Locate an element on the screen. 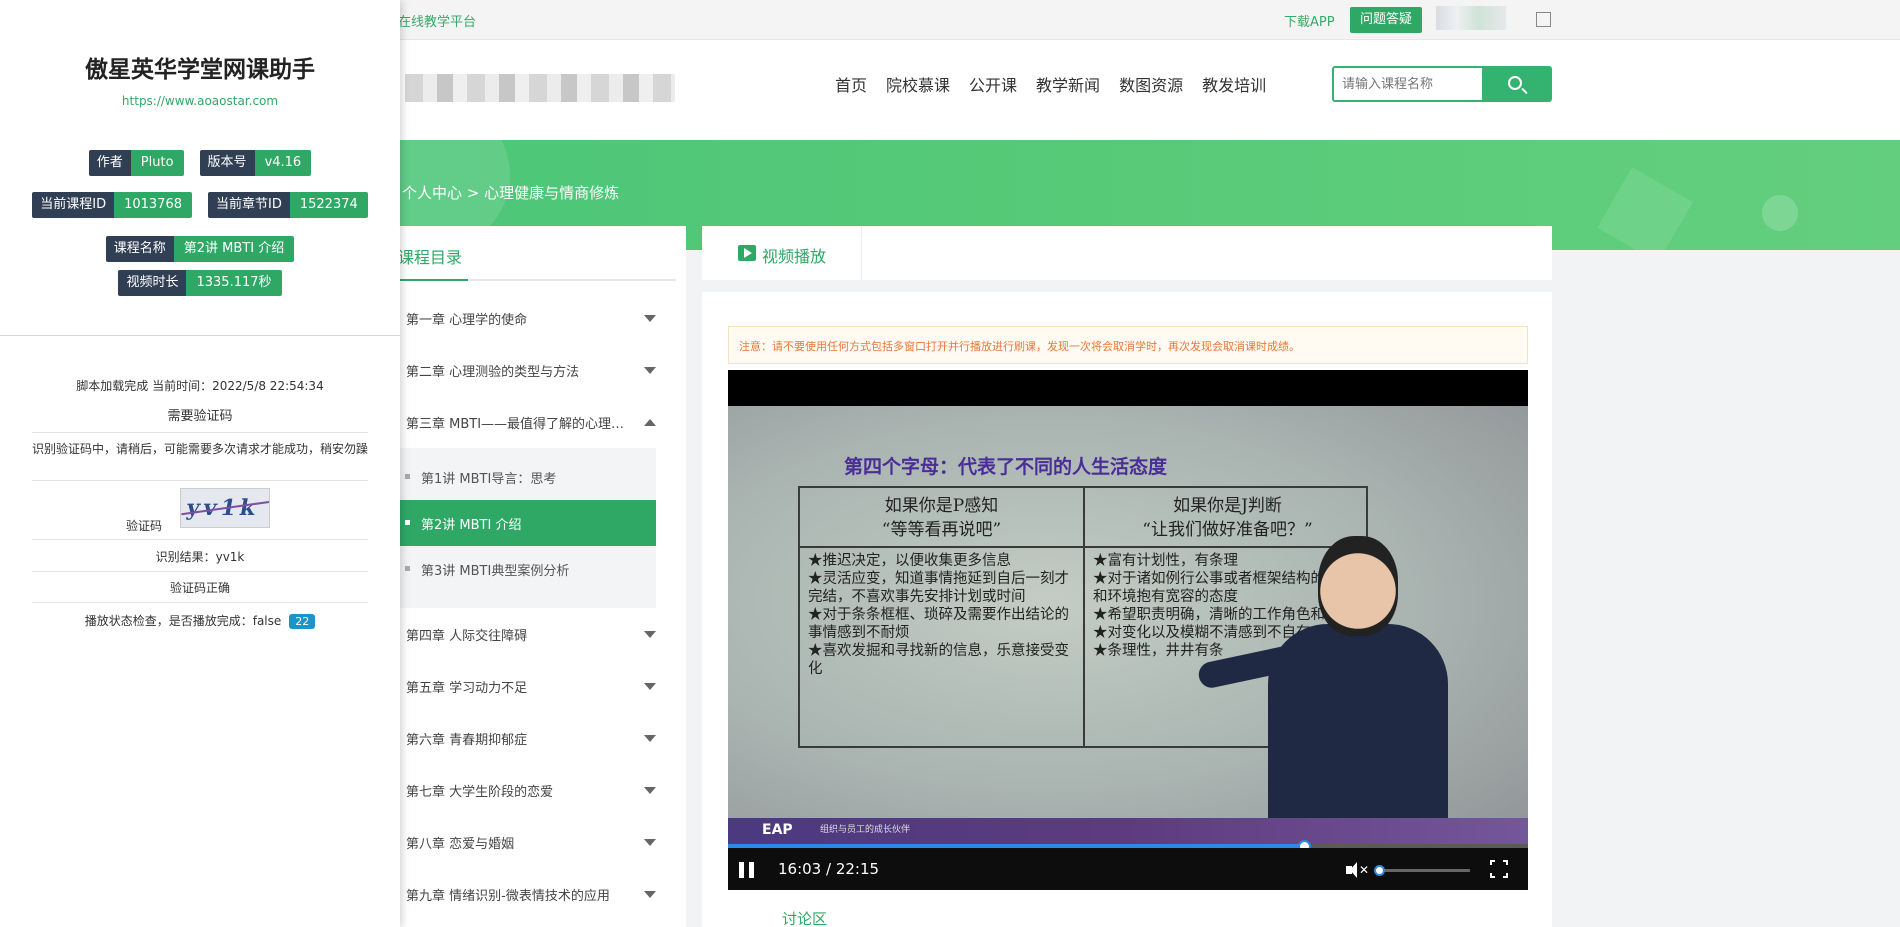 The image size is (1900, 927). discussion-tab: 讨论区 is located at coordinates (804, 917).